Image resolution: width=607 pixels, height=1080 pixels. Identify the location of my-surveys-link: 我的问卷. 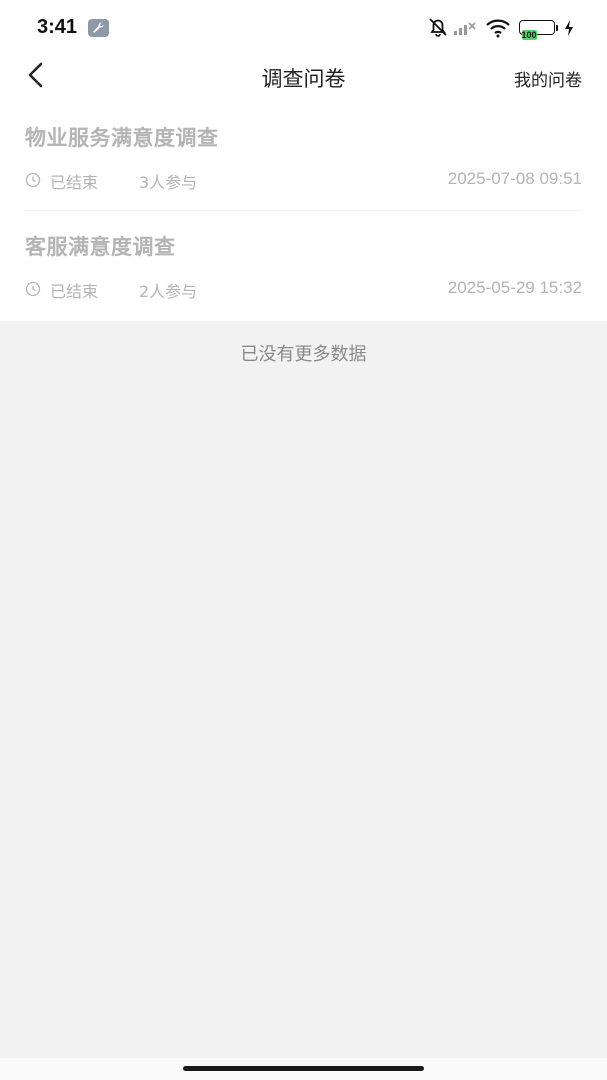
(548, 78).